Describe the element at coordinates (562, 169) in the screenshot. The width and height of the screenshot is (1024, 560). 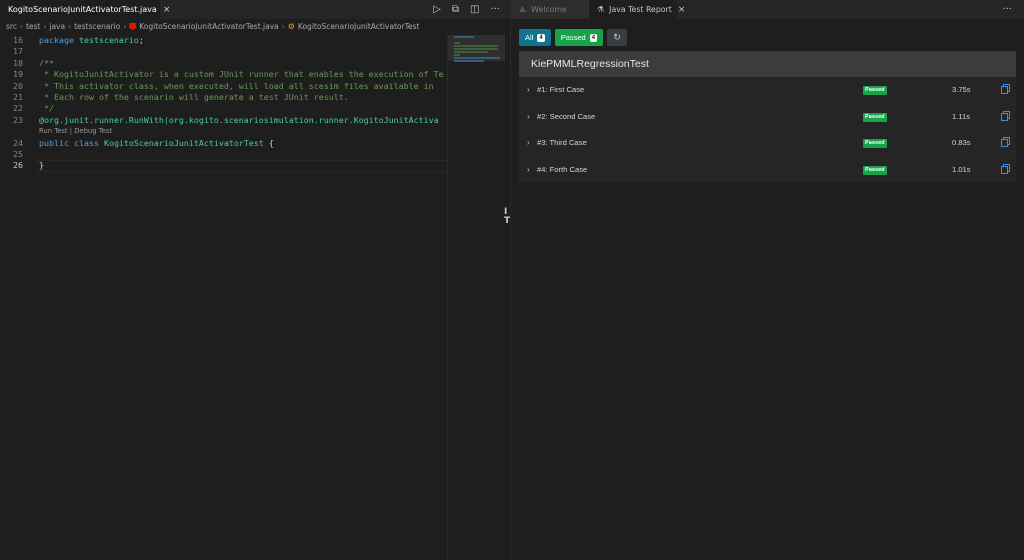
I see `test-name: #4: Forth Case` at that location.